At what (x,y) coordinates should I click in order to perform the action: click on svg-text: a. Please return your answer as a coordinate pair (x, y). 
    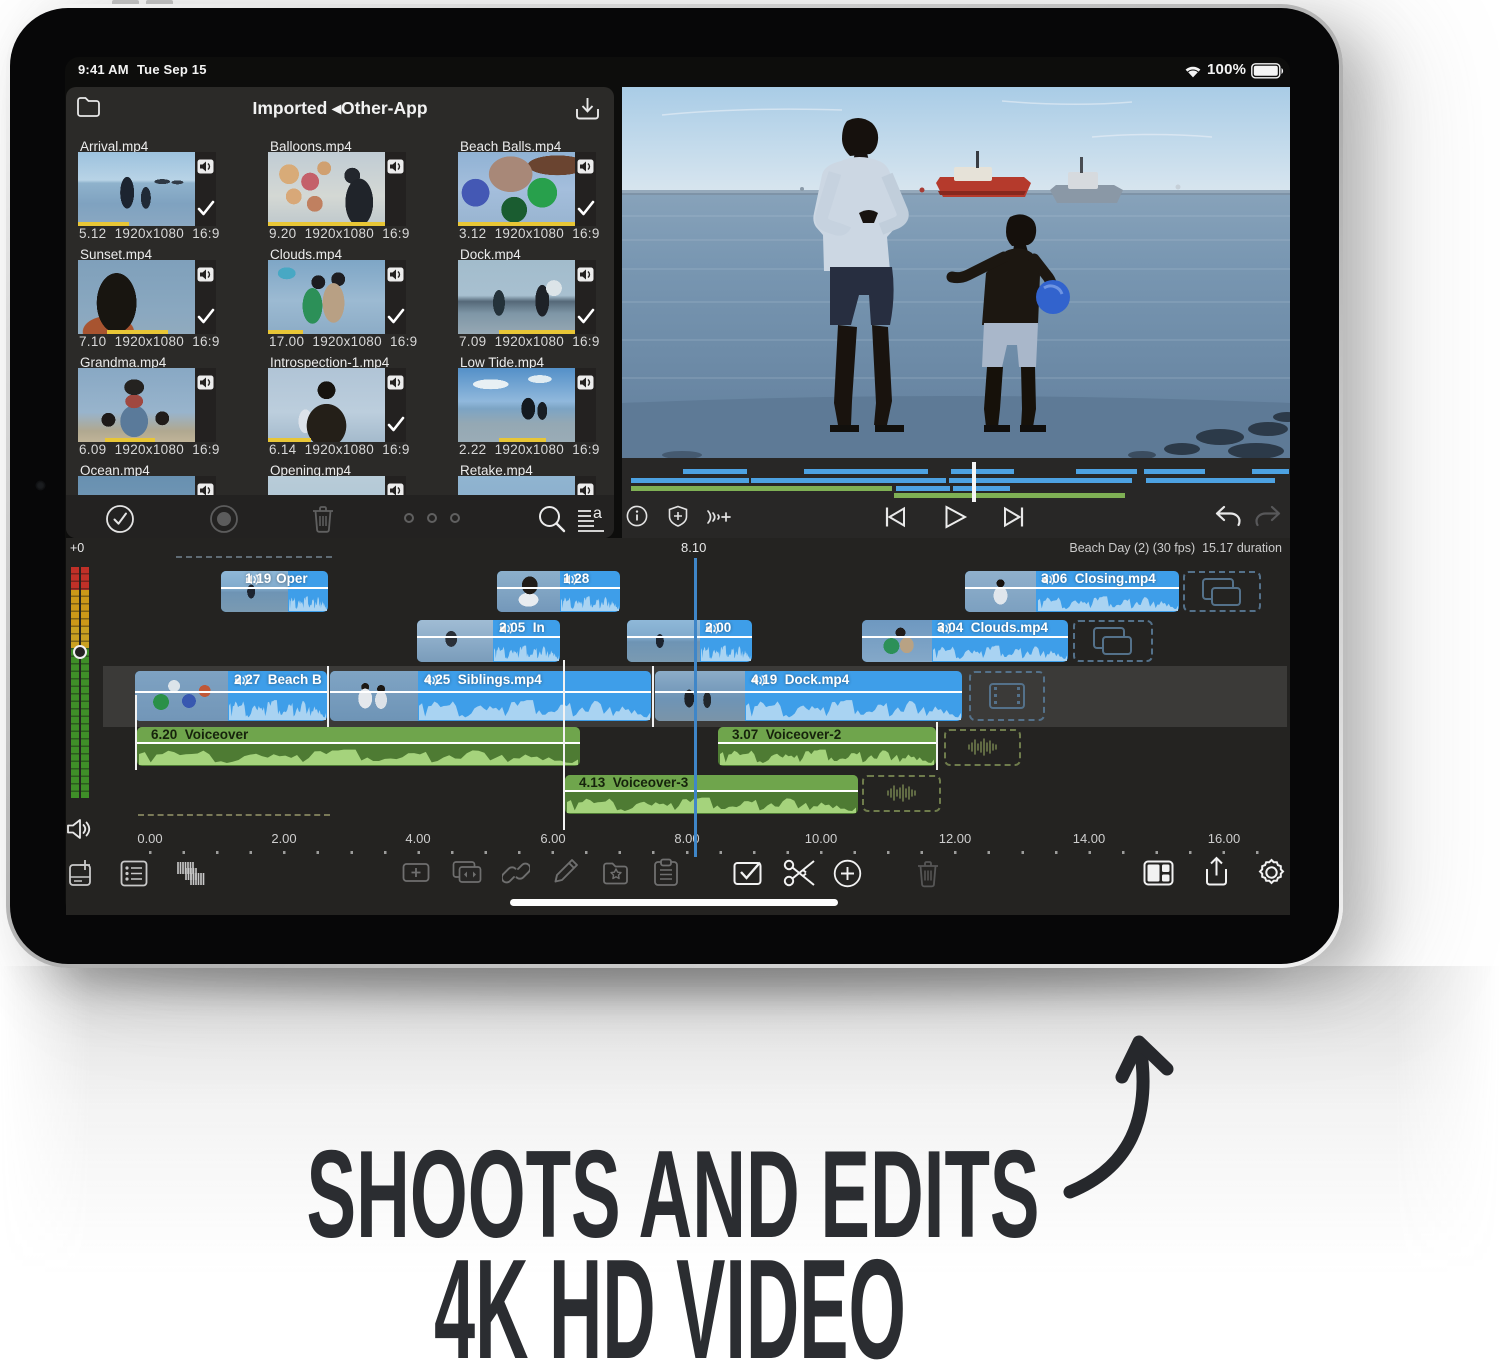
    Looking at the image, I should click on (597, 513).